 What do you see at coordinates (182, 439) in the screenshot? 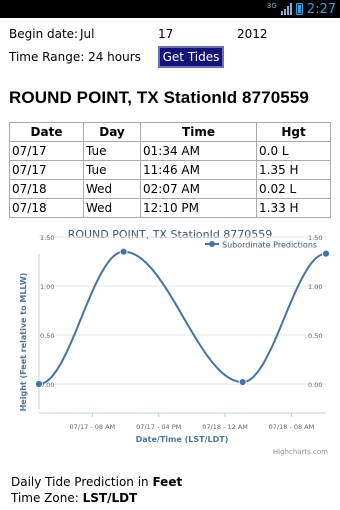
I see `x-axis-title: Date/Time (LST/LDT)` at bounding box center [182, 439].